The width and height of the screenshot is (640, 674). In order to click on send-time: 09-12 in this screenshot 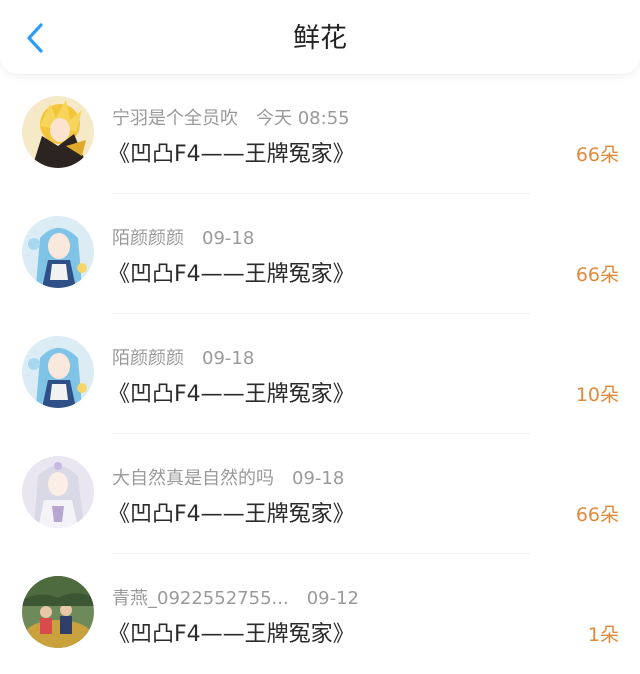, I will do `click(332, 598)`.